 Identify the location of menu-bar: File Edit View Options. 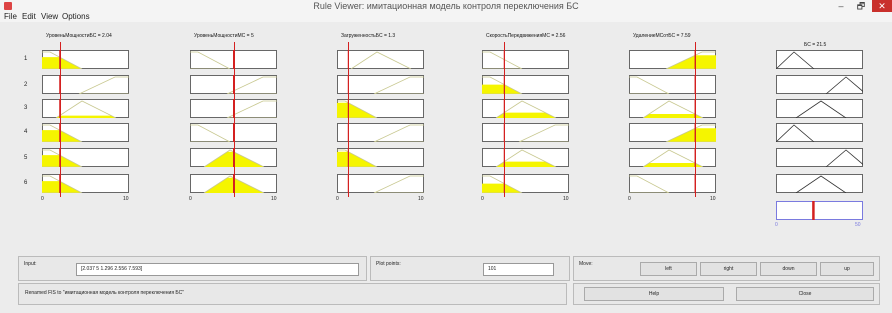
(446, 17).